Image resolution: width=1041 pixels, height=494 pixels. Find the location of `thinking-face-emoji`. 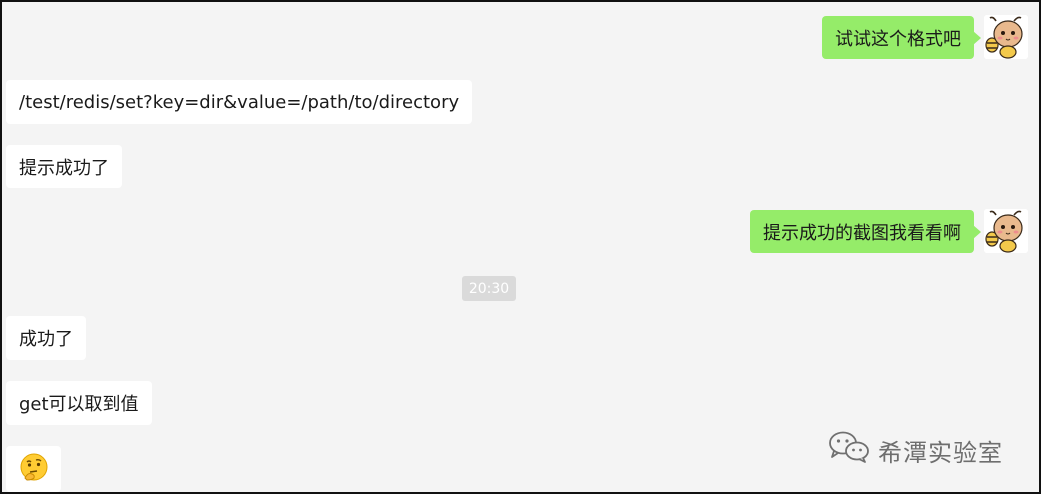

thinking-face-emoji is located at coordinates (34, 469).